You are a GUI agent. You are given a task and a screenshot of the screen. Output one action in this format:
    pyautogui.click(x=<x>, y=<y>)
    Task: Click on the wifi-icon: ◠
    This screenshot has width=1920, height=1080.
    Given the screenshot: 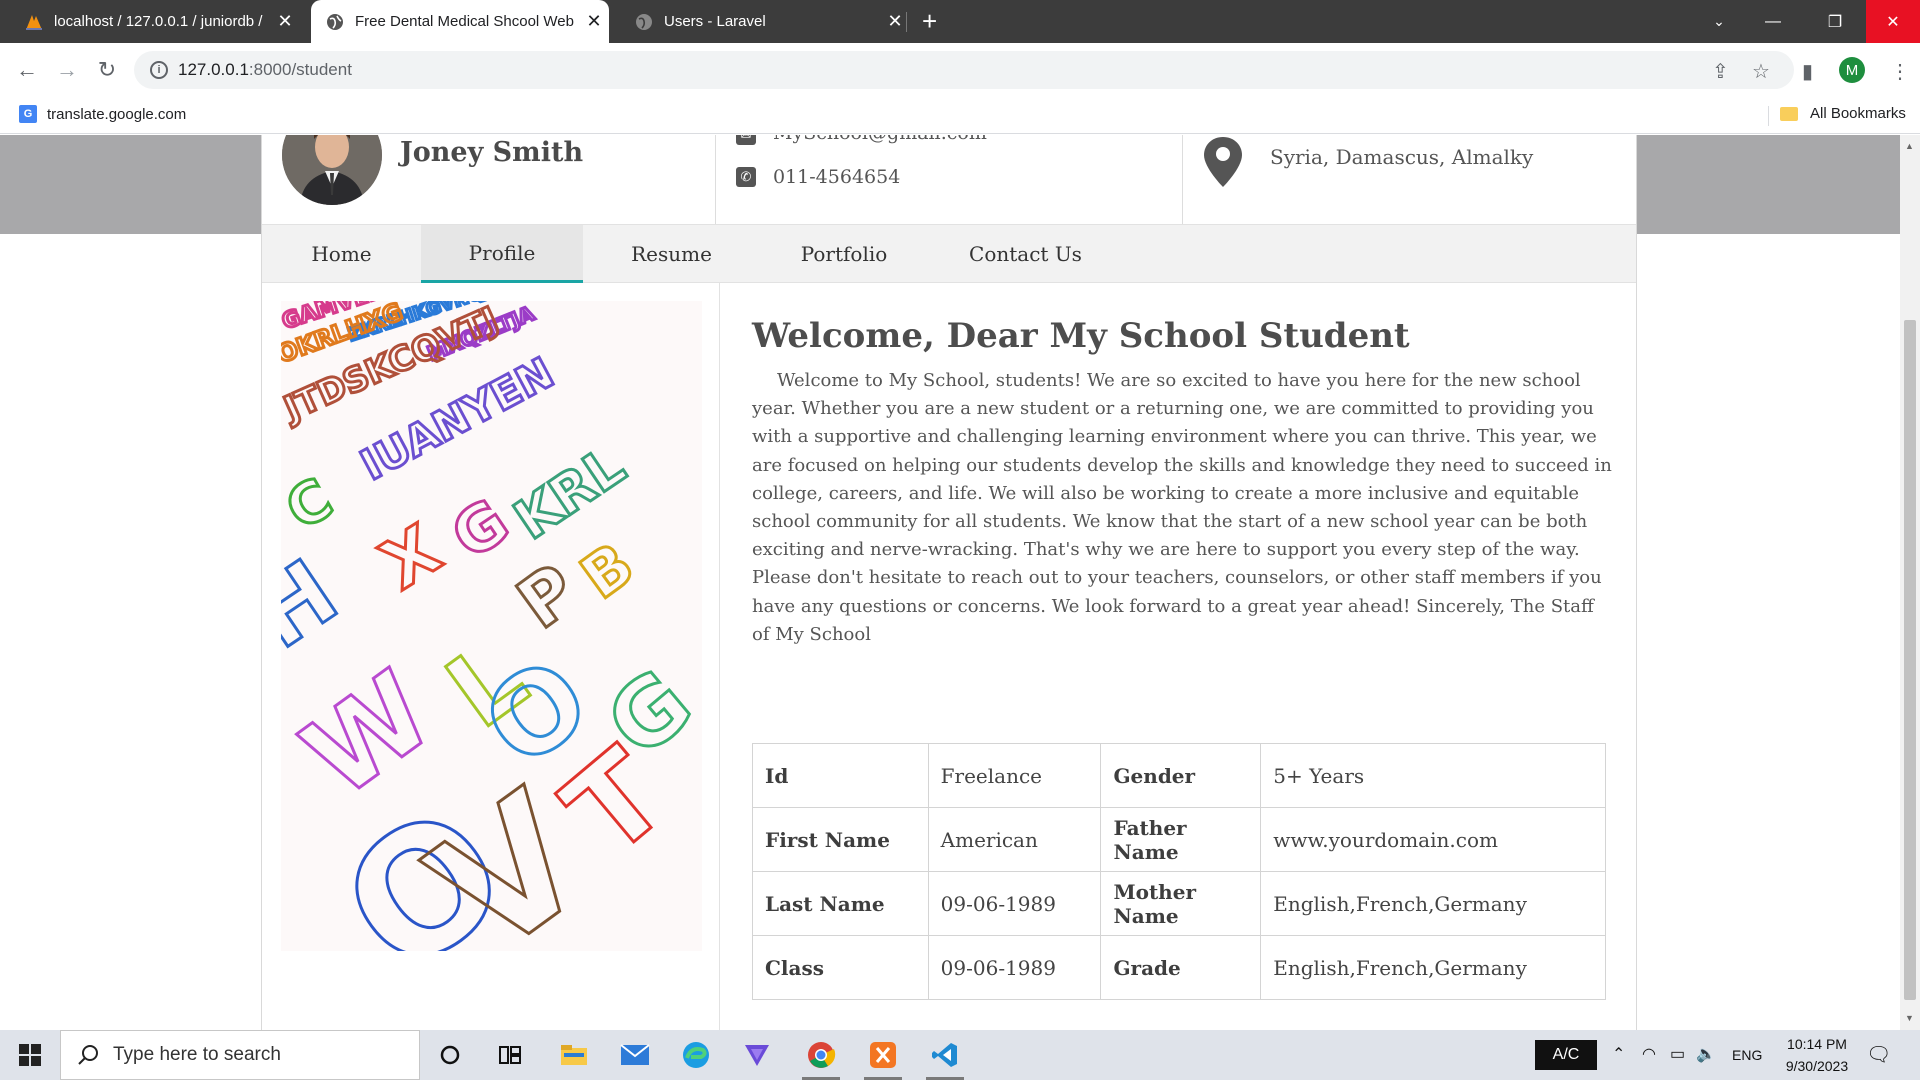 What is the action you would take?
    pyautogui.click(x=1649, y=1054)
    